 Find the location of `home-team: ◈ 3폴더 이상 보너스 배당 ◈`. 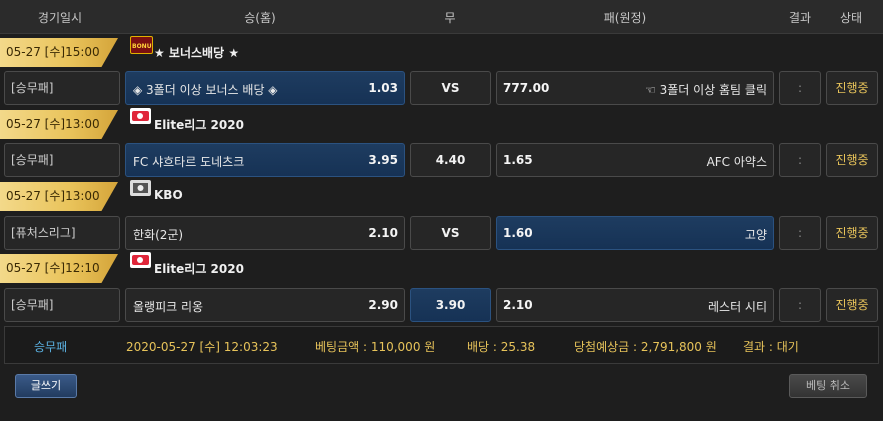

home-team: ◈ 3폴더 이상 보너스 배당 ◈ is located at coordinates (205, 90).